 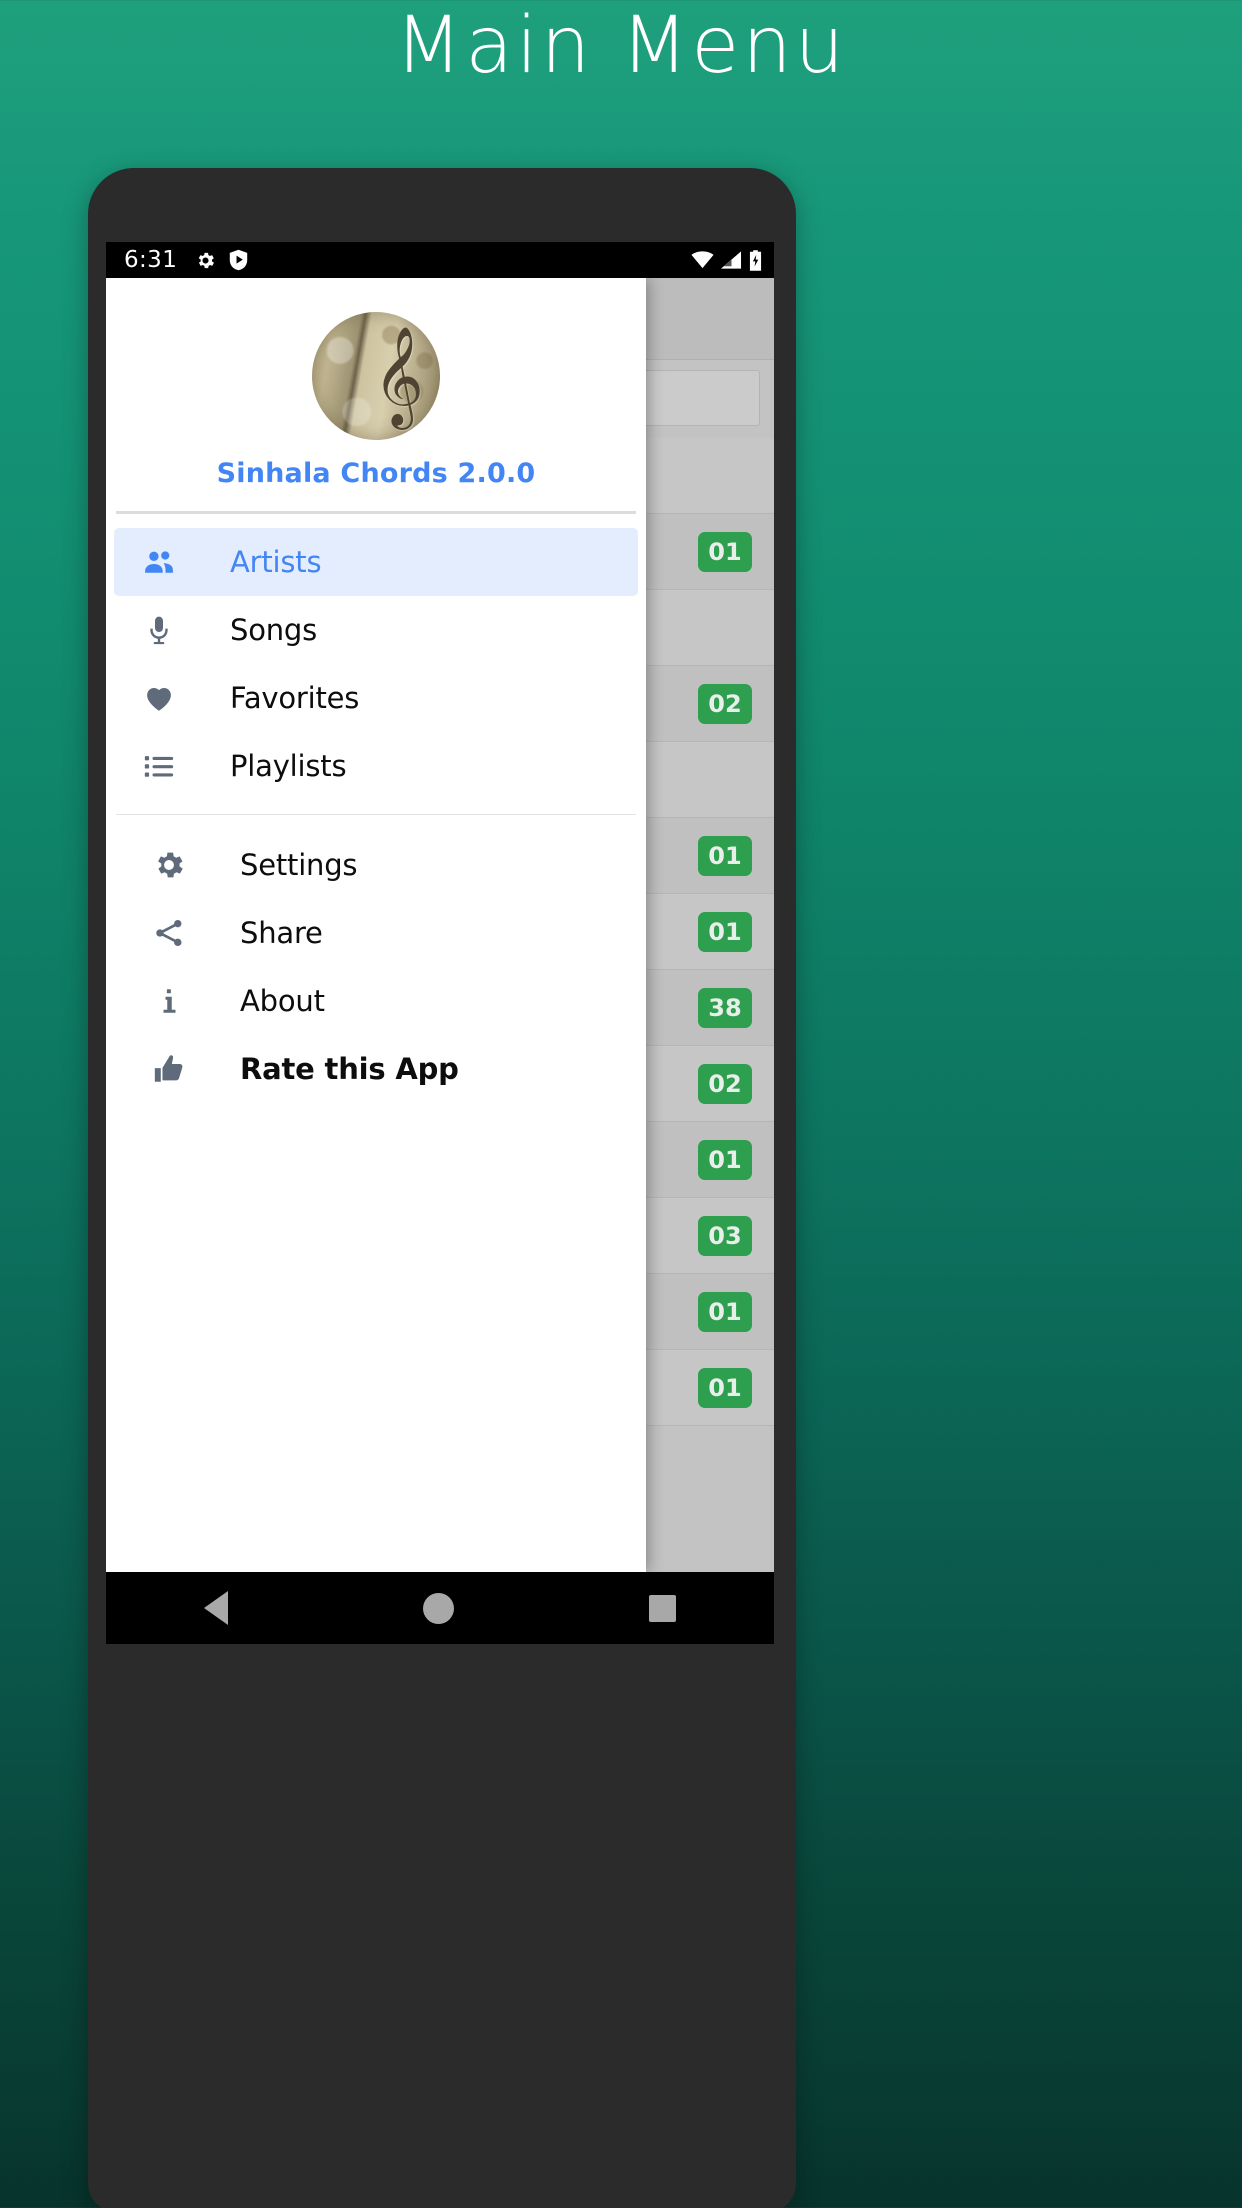 What do you see at coordinates (621, 46) in the screenshot?
I see `page-title: Main Menu` at bounding box center [621, 46].